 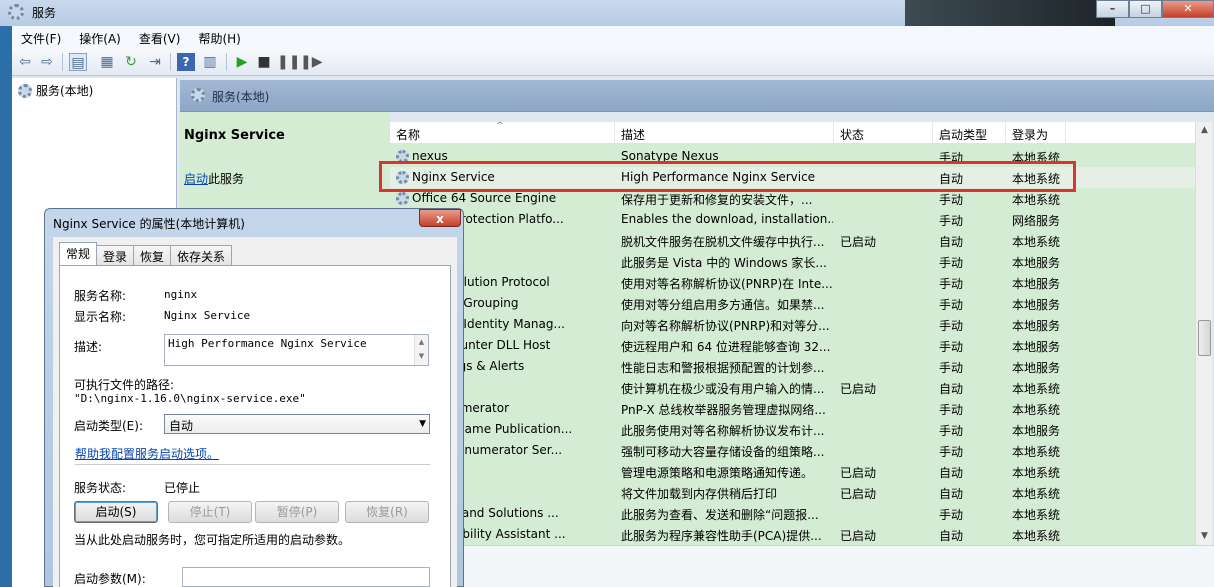 I want to click on refresh-icon: ↻, so click(x=131, y=62).